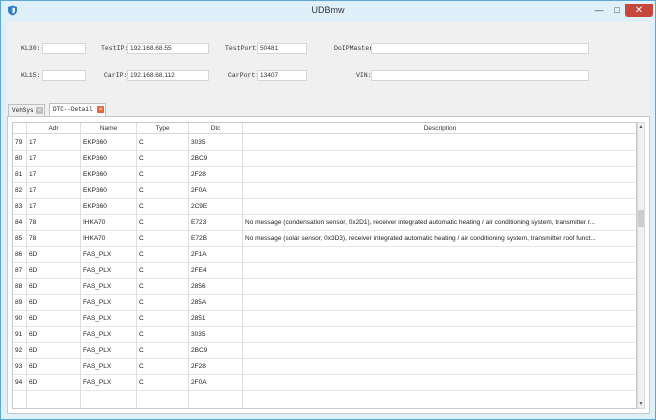 Image resolution: width=656 pixels, height=420 pixels. Describe the element at coordinates (199, 270) in the screenshot. I see `cell-dtc: 2FE4` at that location.